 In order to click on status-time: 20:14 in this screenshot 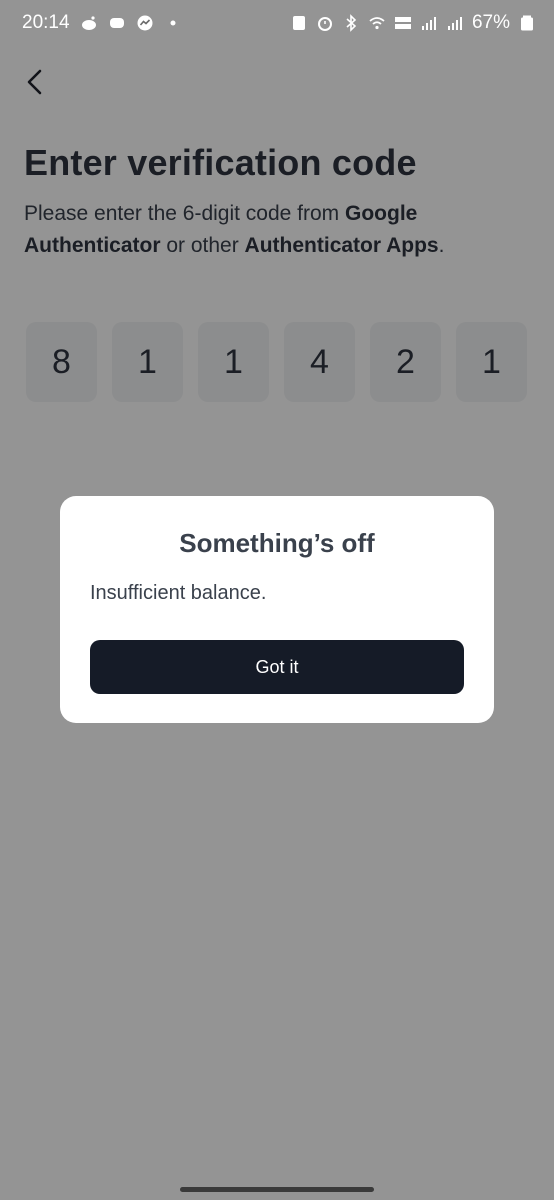, I will do `click(46, 22)`.